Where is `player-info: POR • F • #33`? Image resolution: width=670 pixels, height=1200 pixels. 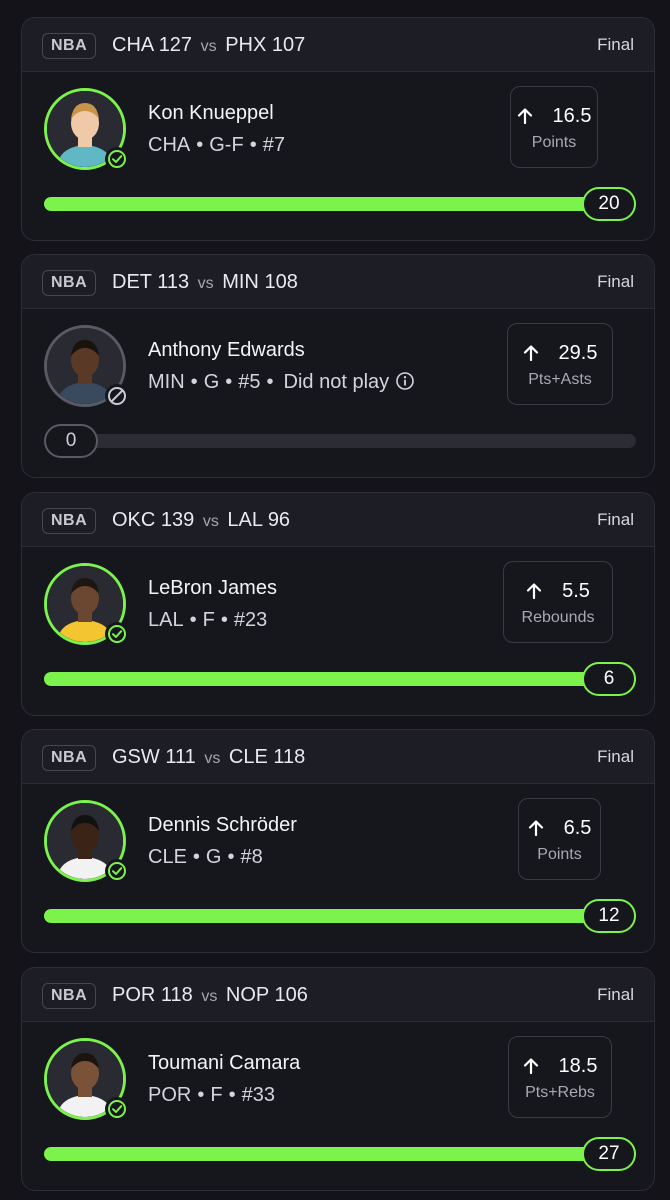
player-info: POR • F • #33 is located at coordinates (211, 1095).